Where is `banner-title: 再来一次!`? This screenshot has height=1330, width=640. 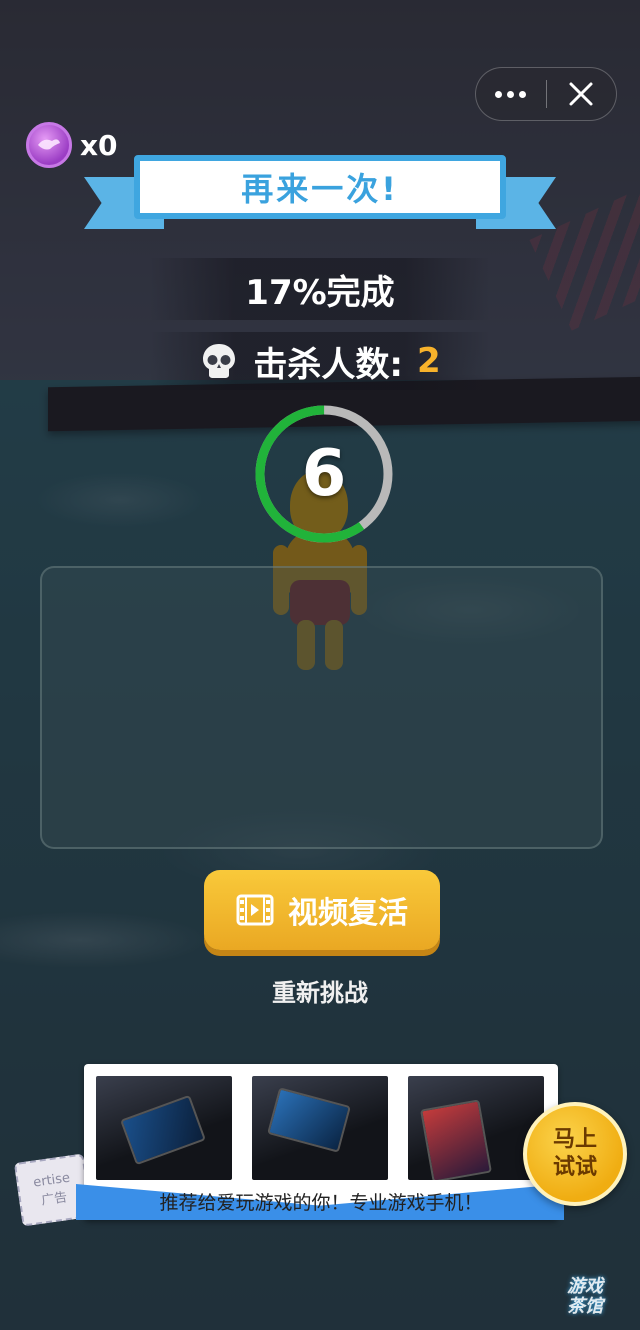
banner-title: 再来一次! is located at coordinates (320, 189).